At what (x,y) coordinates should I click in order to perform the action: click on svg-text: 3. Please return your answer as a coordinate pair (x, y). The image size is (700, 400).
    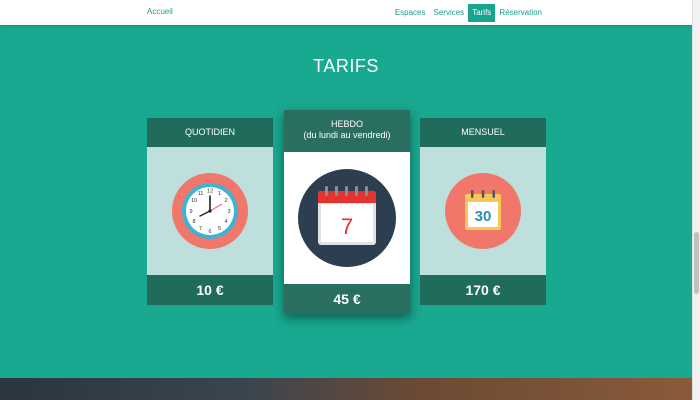
    Looking at the image, I should click on (228, 212).